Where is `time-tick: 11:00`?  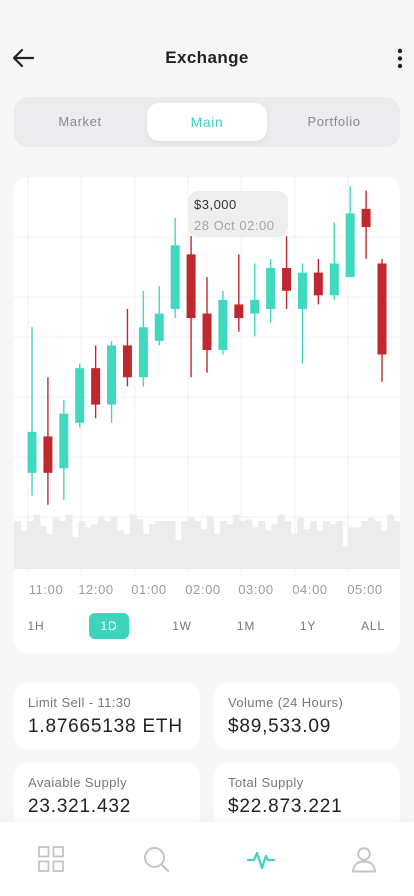
time-tick: 11:00 is located at coordinates (46, 589).